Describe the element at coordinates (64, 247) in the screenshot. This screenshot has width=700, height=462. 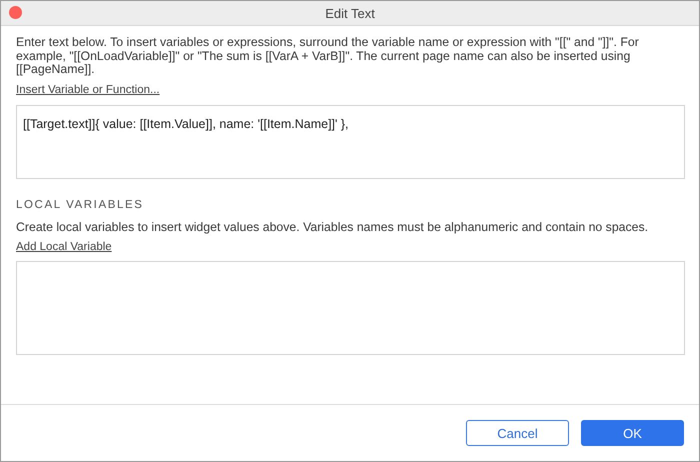
I see `add-local-variable-link: Add Local Variable` at that location.